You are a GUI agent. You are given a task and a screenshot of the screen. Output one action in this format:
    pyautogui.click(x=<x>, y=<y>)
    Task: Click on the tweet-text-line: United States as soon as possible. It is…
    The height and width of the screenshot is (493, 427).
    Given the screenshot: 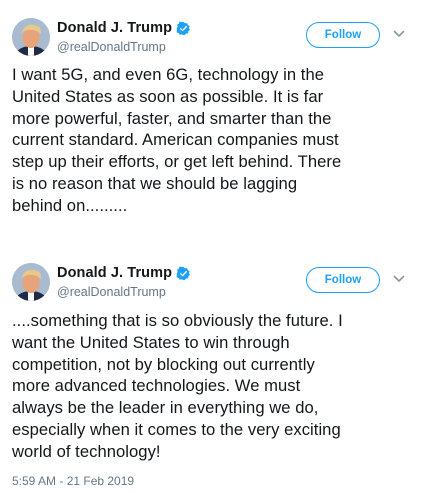 What is the action you would take?
    pyautogui.click(x=168, y=96)
    